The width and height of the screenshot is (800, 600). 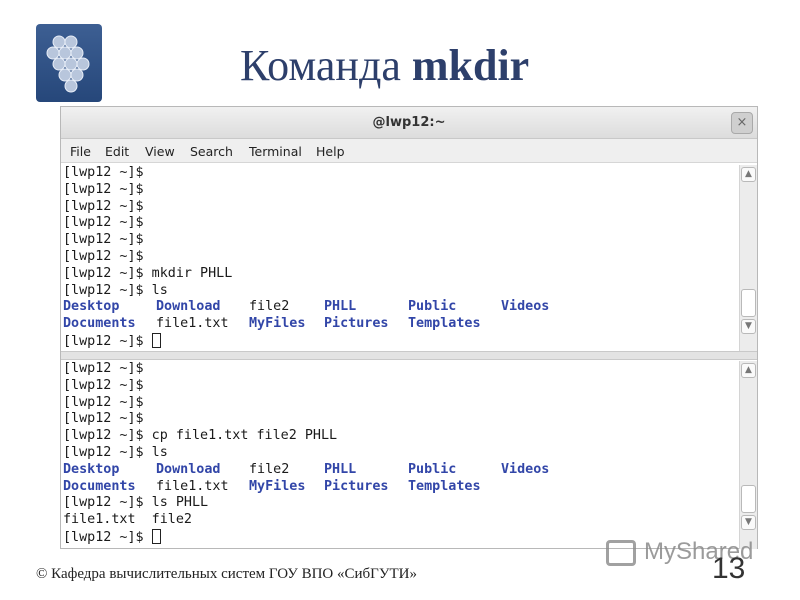 I want to click on close-icon: ×, so click(x=742, y=123).